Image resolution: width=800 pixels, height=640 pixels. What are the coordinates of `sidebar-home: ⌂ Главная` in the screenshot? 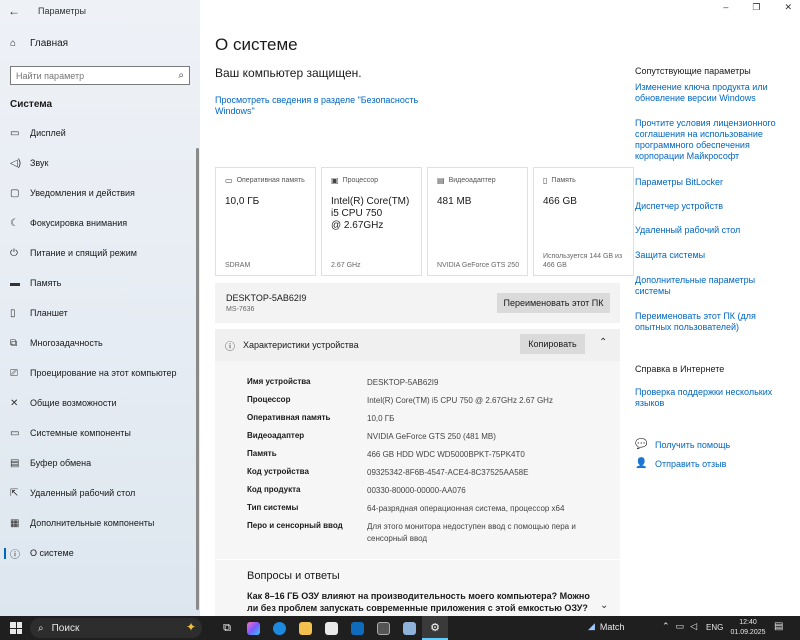 It's located at (39, 43).